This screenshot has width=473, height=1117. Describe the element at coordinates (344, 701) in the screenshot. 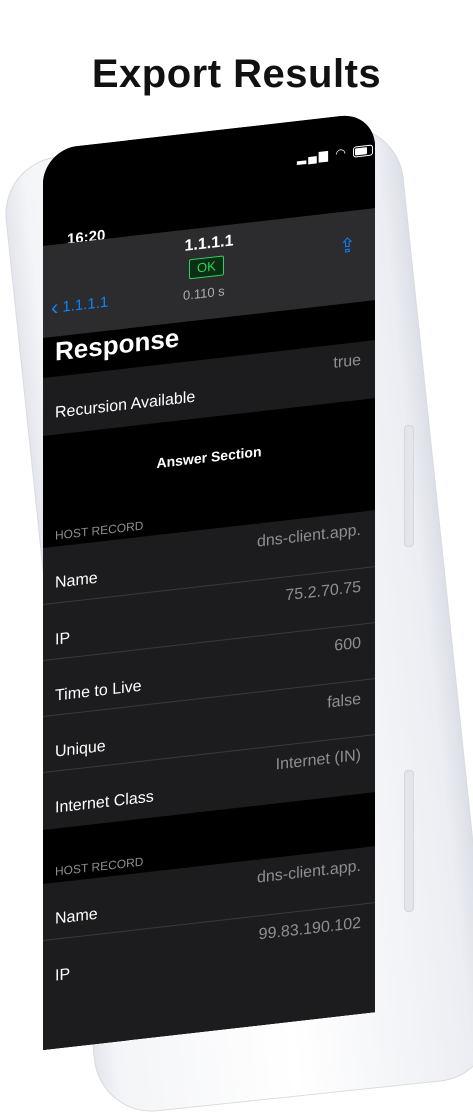

I see `row-value: false` at that location.